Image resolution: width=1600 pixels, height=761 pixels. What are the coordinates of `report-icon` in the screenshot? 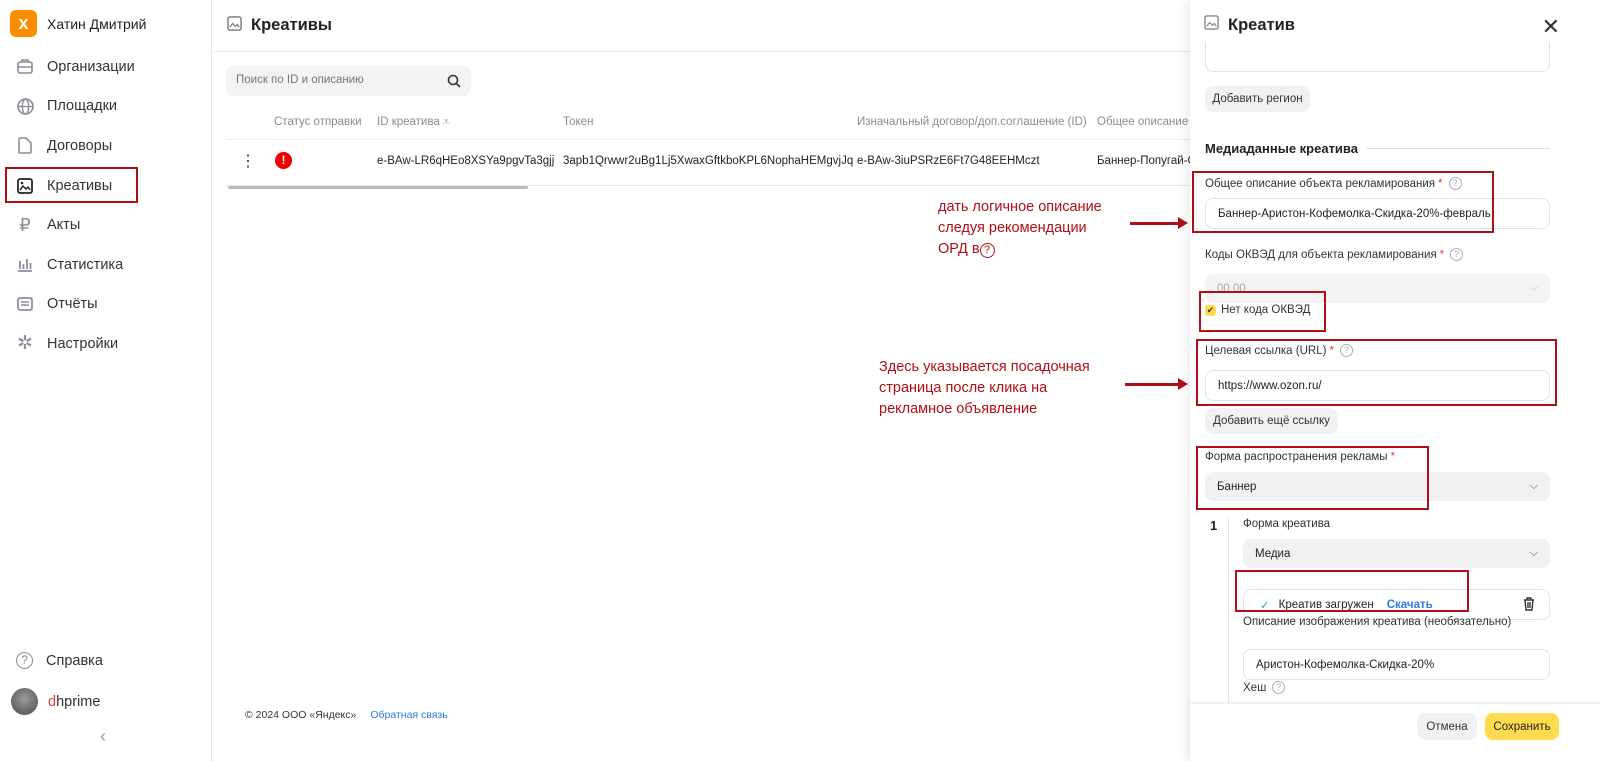 It's located at (25, 304).